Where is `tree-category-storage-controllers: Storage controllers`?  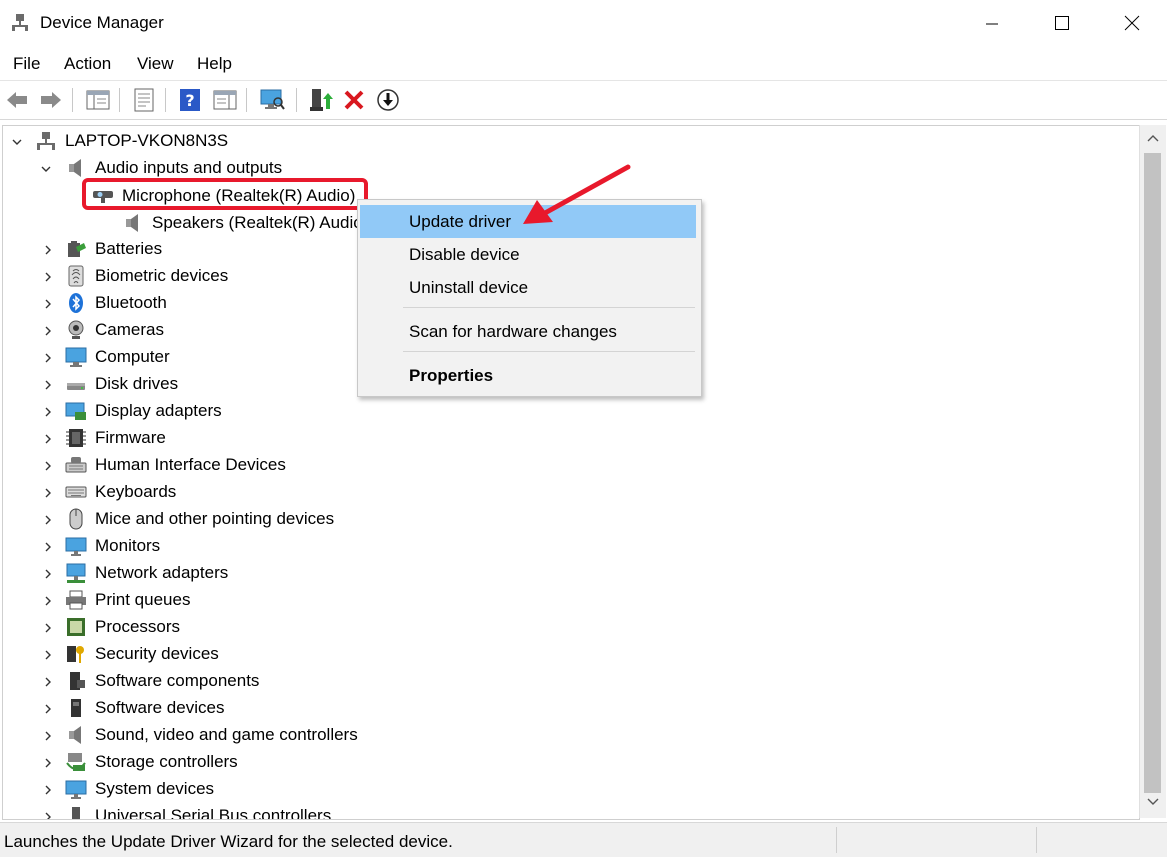
tree-category-storage-controllers: Storage controllers is located at coordinates (303, 762).